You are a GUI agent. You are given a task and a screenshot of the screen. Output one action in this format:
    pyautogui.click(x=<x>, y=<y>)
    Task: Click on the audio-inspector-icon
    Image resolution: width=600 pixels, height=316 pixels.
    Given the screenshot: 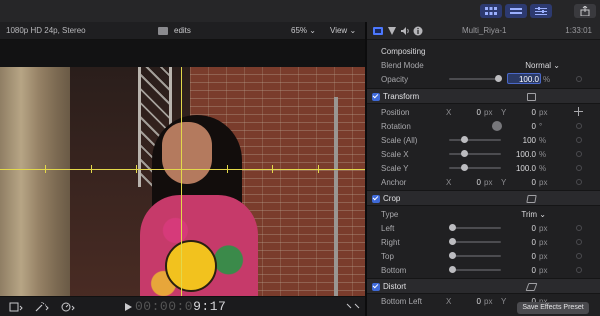 What is the action you would take?
    pyautogui.click(x=405, y=31)
    